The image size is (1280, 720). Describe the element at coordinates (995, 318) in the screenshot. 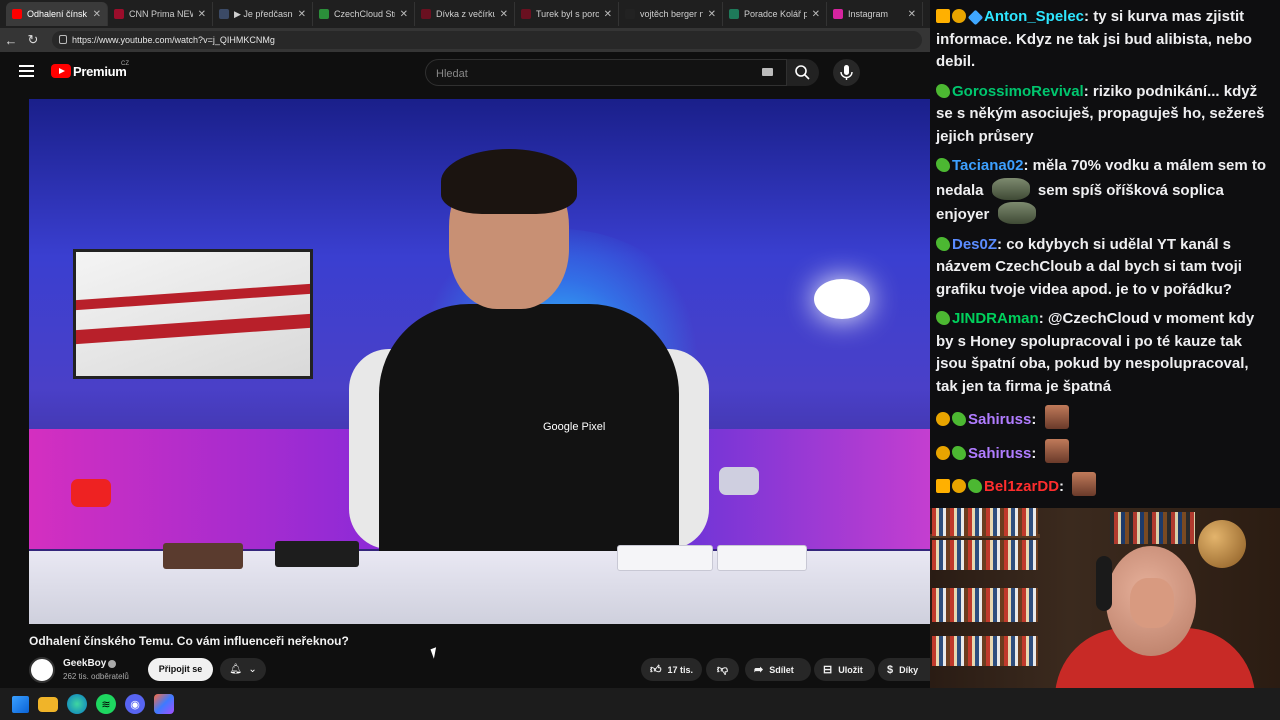

I see `chat-username: JINDRAman` at that location.